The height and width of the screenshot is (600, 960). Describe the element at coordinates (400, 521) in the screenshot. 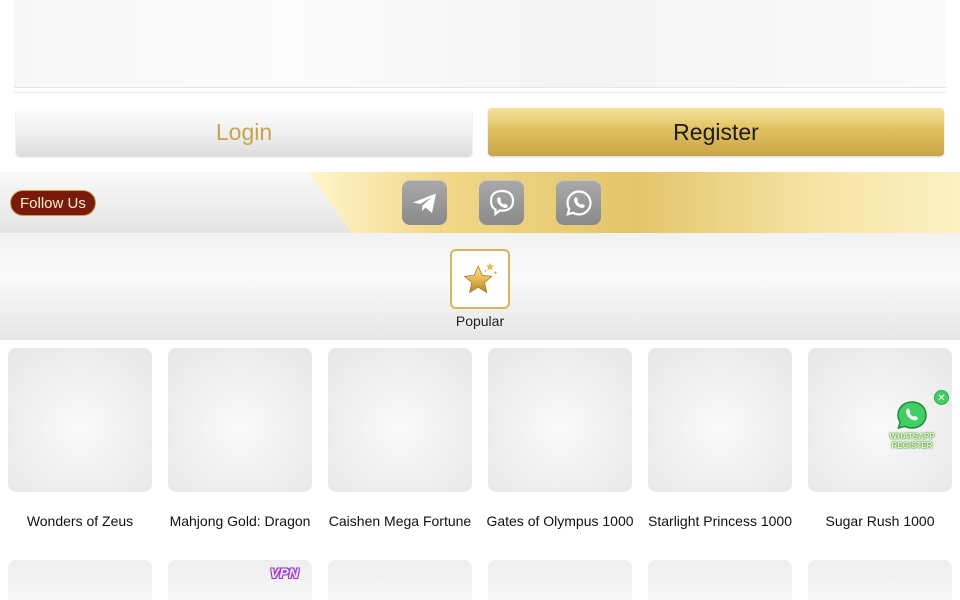

I see `game-title: Caishen Mega Fortune` at that location.